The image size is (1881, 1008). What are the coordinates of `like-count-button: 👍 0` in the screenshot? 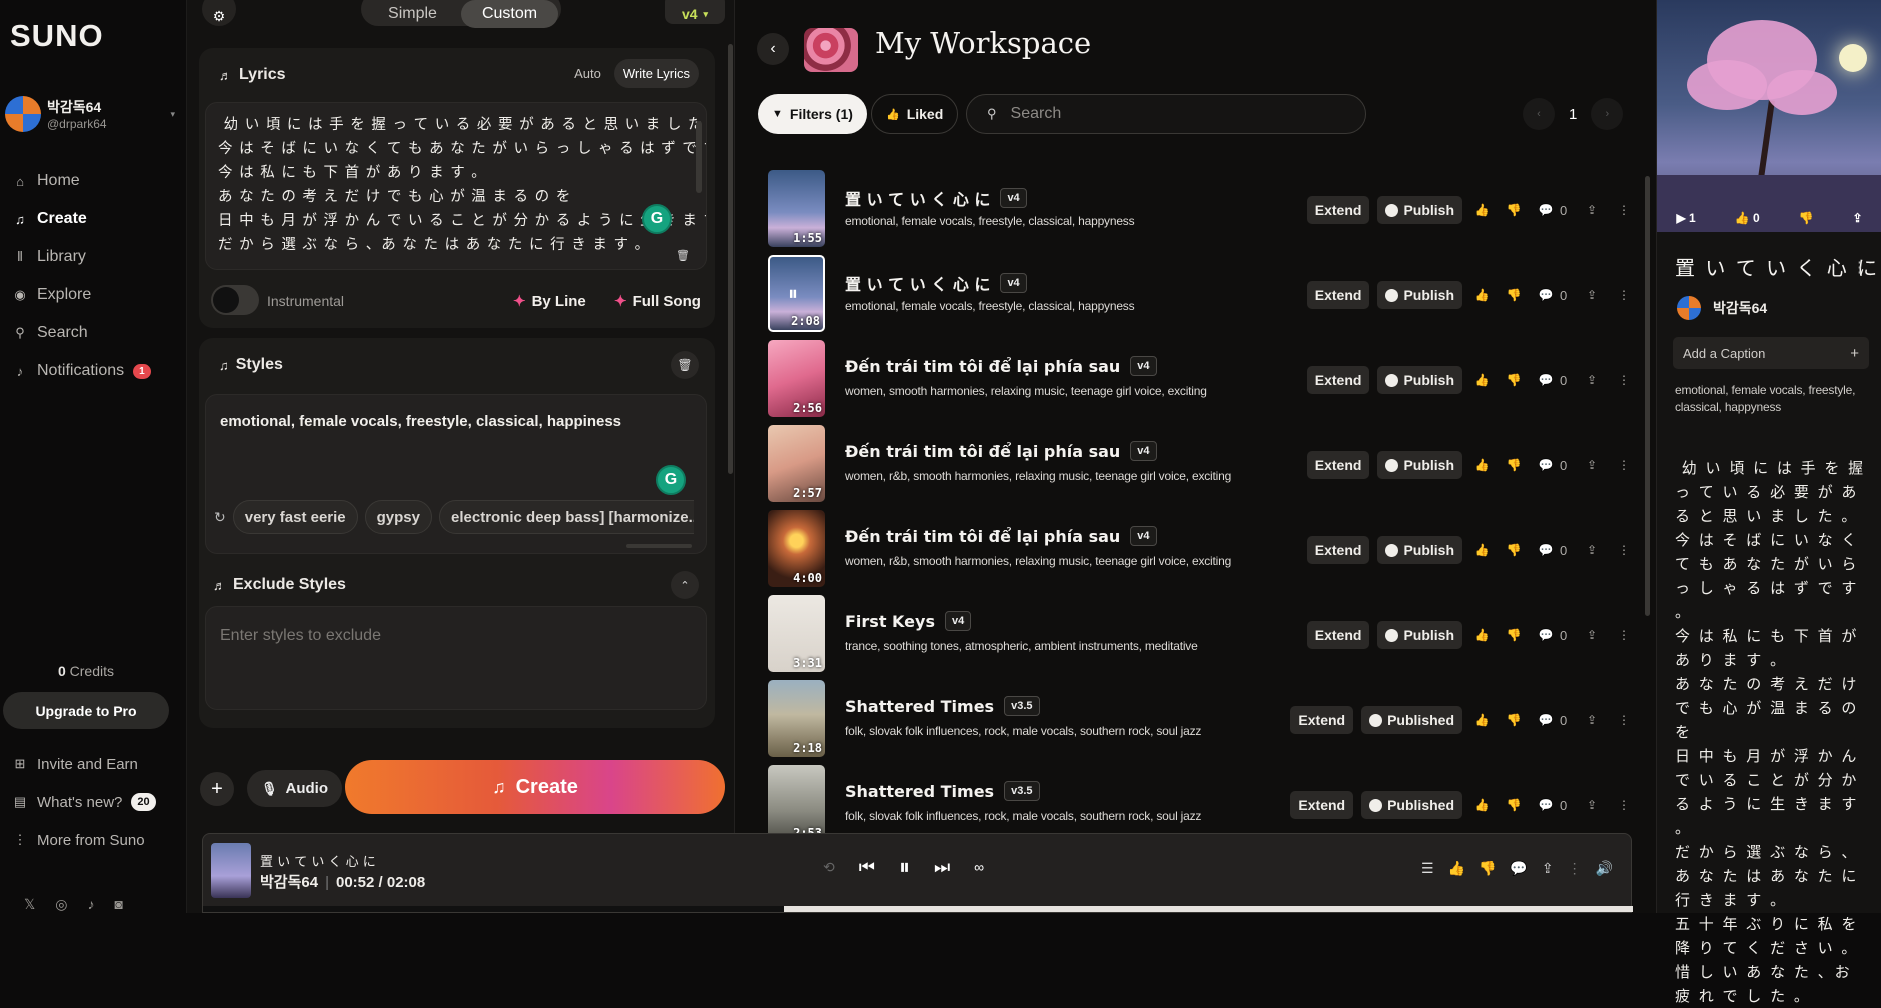 It's located at (1747, 218).